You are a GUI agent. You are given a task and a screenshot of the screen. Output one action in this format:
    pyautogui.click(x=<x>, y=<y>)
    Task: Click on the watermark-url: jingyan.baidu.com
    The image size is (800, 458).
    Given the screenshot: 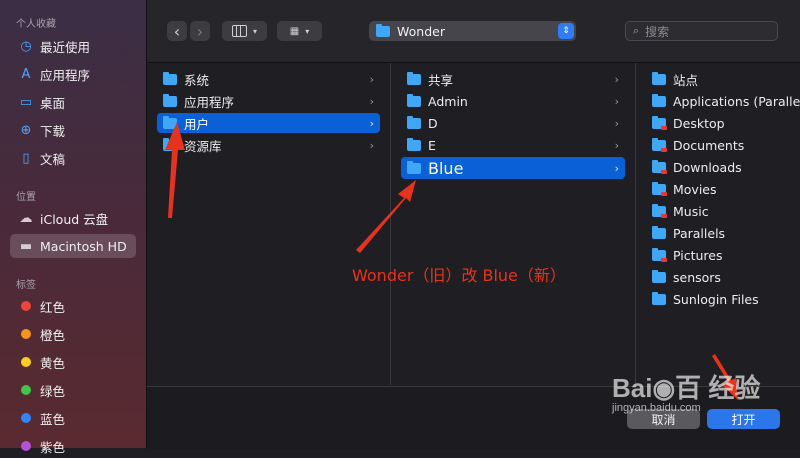 What is the action you would take?
    pyautogui.click(x=656, y=408)
    